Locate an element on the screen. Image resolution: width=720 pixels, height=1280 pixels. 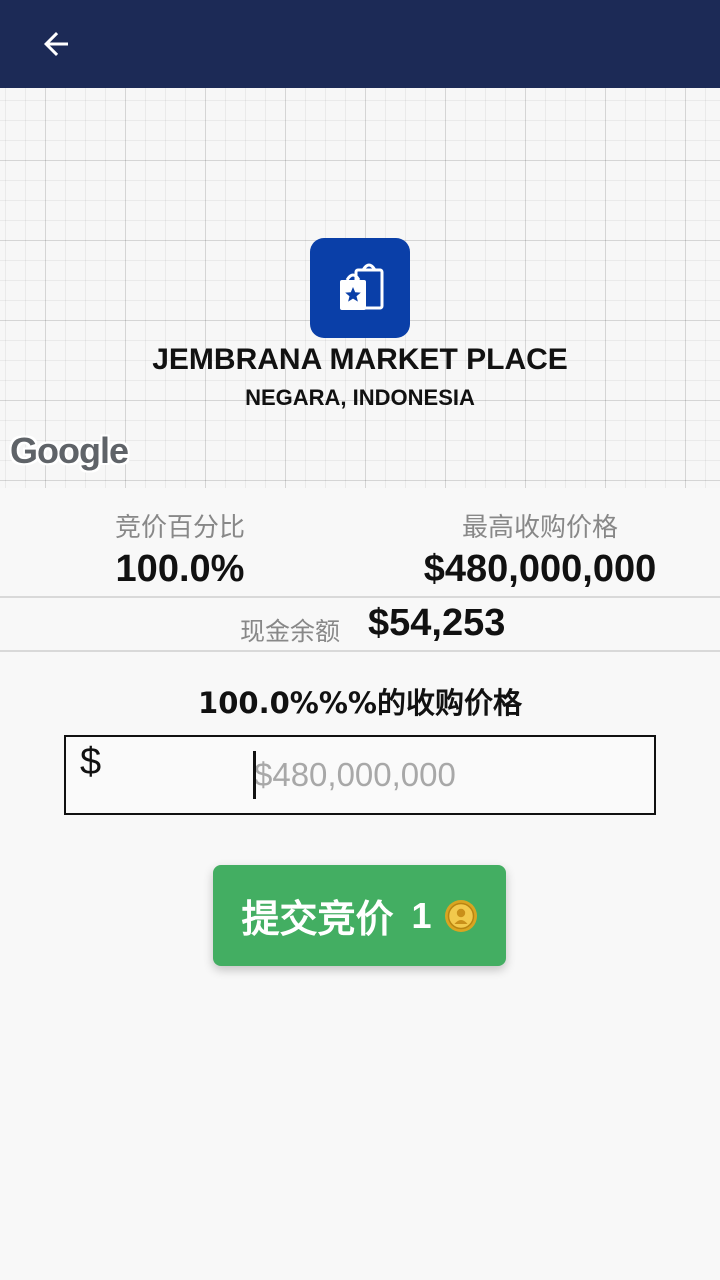
shopping-bag-star-icon is located at coordinates (360, 288).